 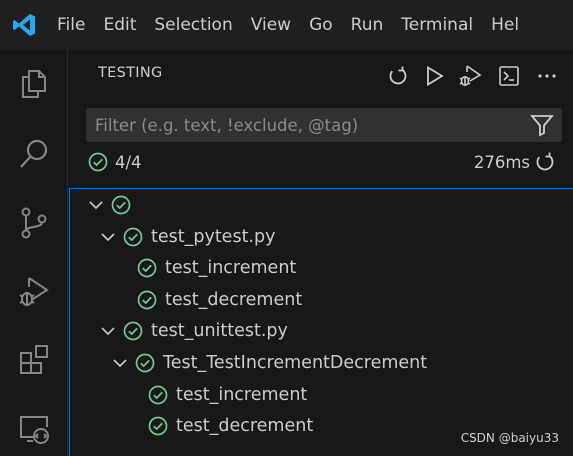 I want to click on pass-count: 4/4, so click(x=128, y=162).